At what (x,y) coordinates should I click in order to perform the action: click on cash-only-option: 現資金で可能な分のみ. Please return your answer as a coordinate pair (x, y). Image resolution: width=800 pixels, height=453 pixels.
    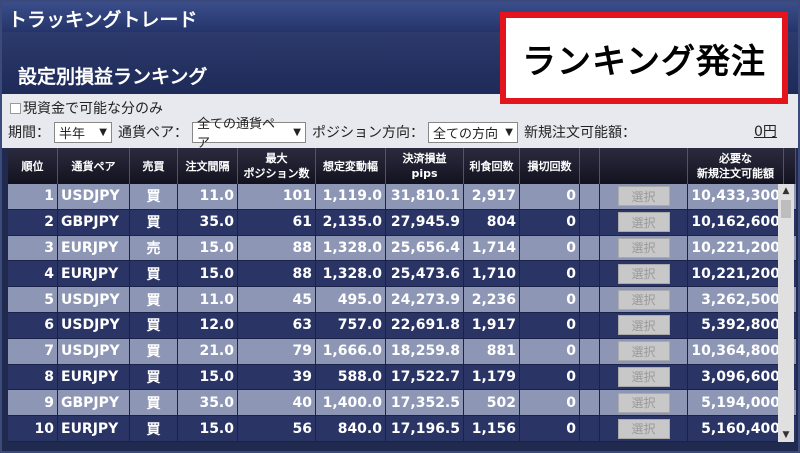
    Looking at the image, I should click on (86, 108).